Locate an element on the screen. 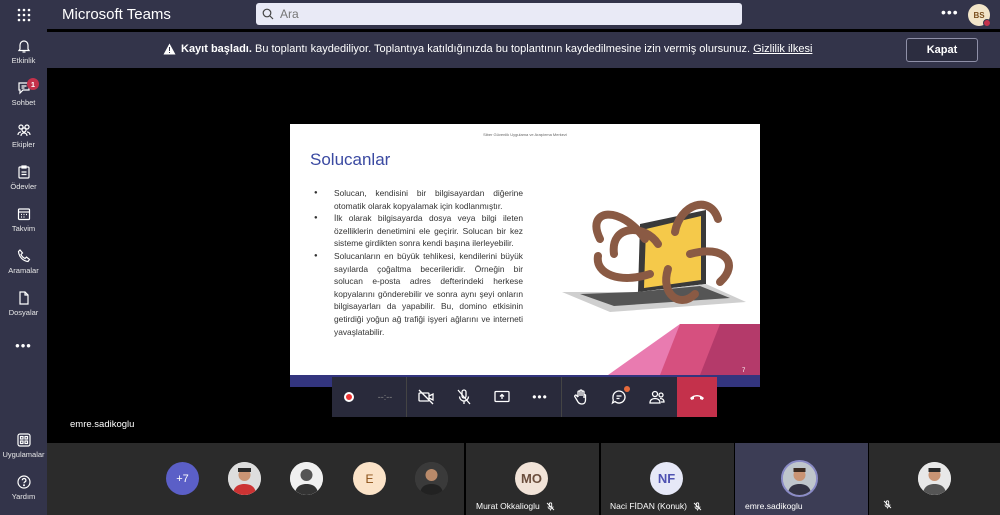 The image size is (1000, 515). close-banner-button: Kapat is located at coordinates (942, 50).